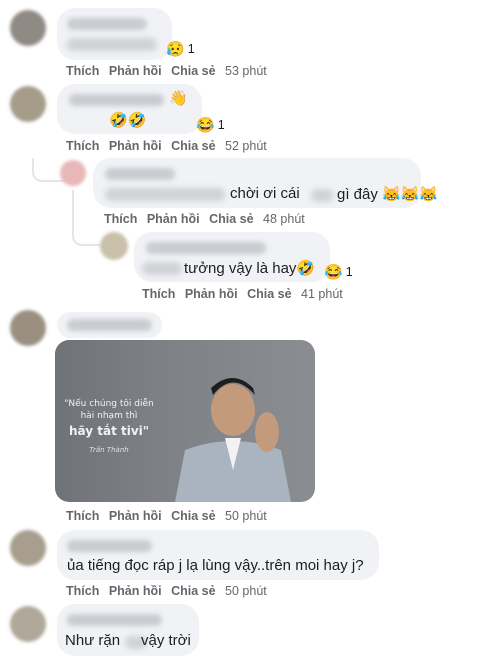 This screenshot has height=660, width=500. I want to click on comment-actions: Thích Phản hồi Chia sẻ 52 phút, so click(166, 146).